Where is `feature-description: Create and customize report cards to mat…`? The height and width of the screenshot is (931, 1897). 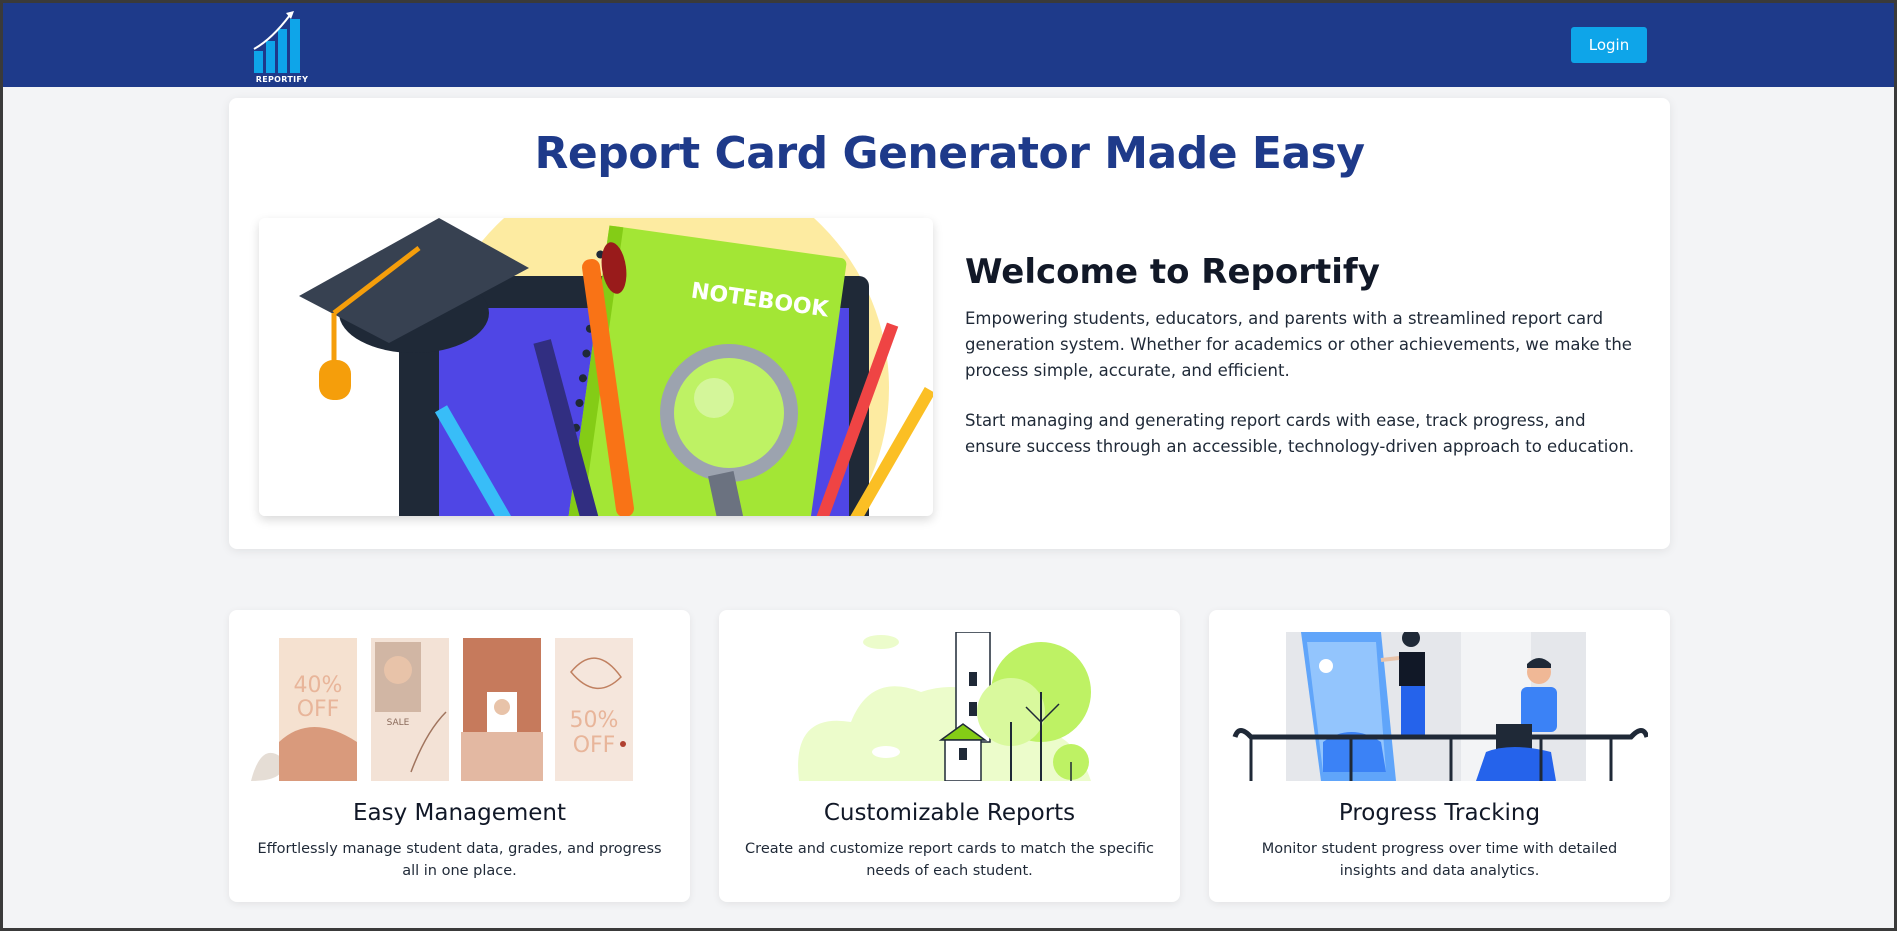
feature-description: Create and customize report cards to mat… is located at coordinates (949, 860).